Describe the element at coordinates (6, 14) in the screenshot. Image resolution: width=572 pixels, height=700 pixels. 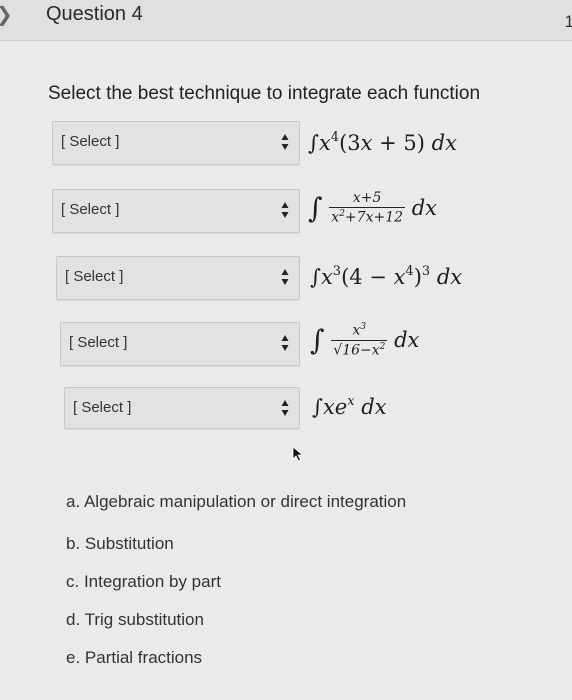
I see `chevron-right-icon: ❯` at that location.